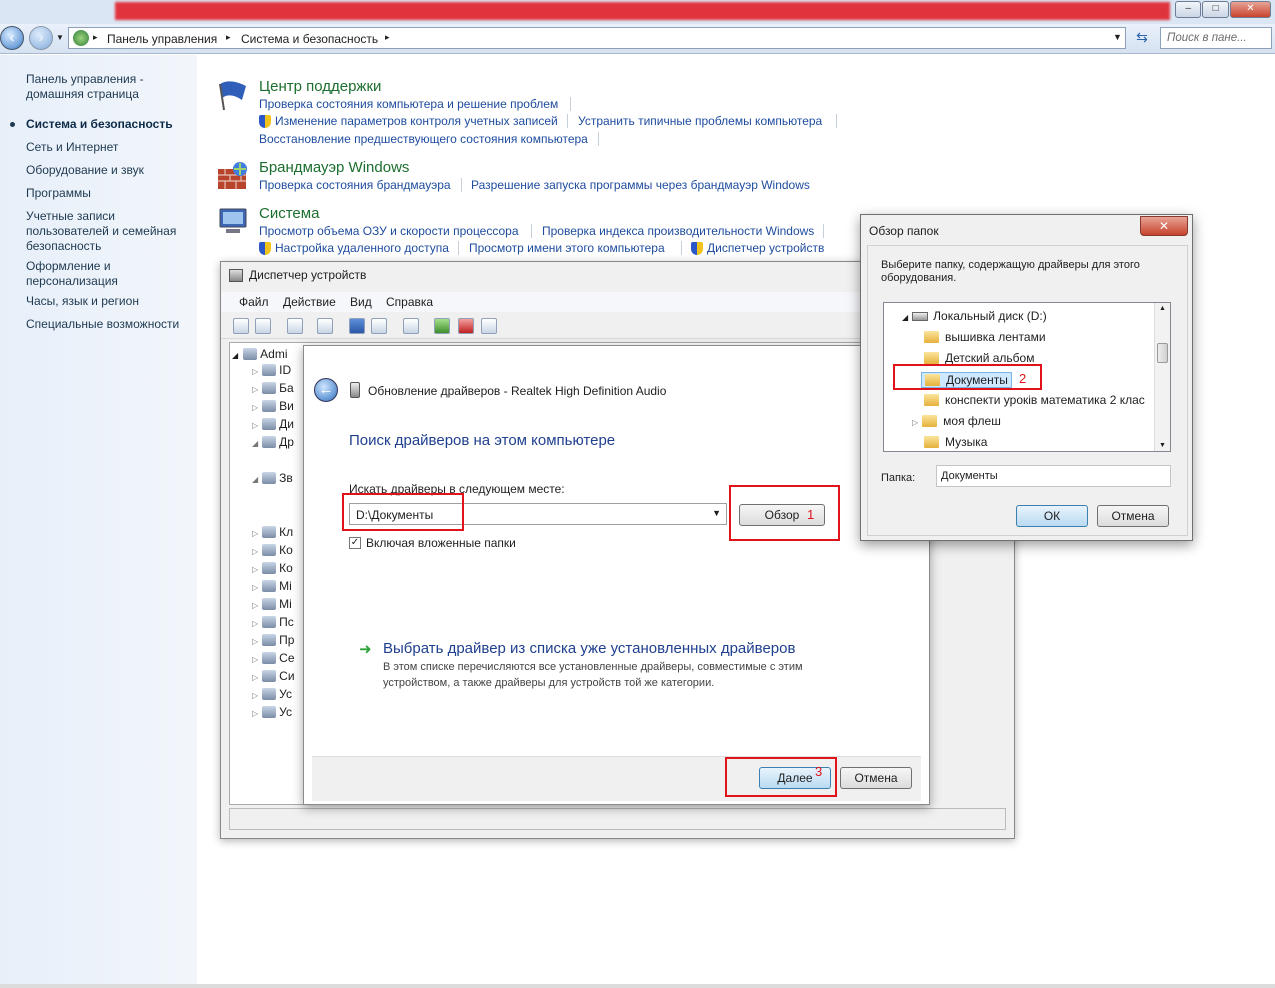 This screenshot has height=988, width=1275. I want to click on scroll-down-icon: ▼, so click(1162, 445).